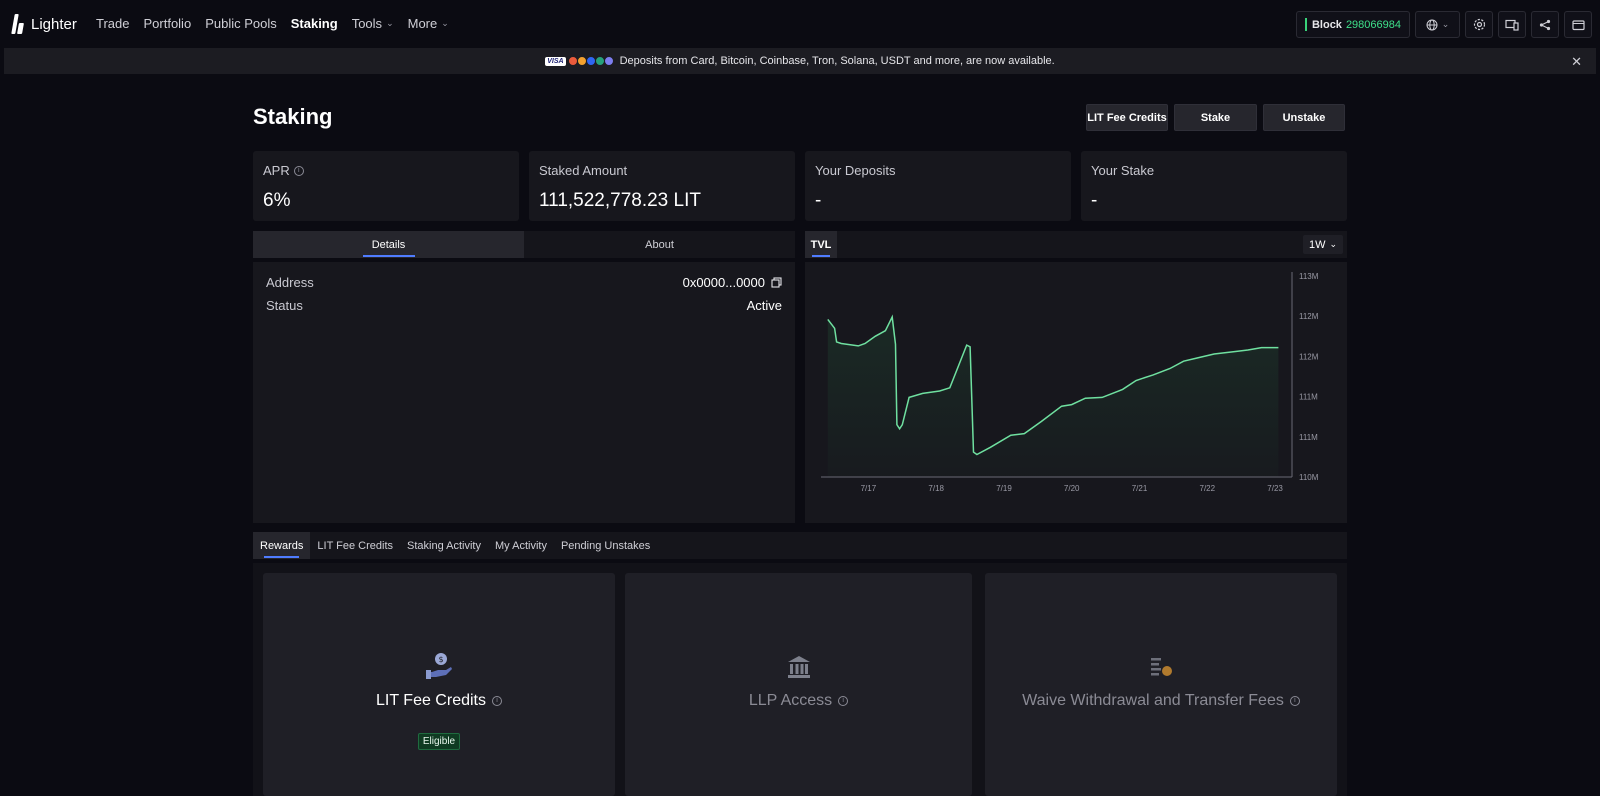 The width and height of the screenshot is (1600, 796). I want to click on brand-name: Lighter, so click(54, 24).